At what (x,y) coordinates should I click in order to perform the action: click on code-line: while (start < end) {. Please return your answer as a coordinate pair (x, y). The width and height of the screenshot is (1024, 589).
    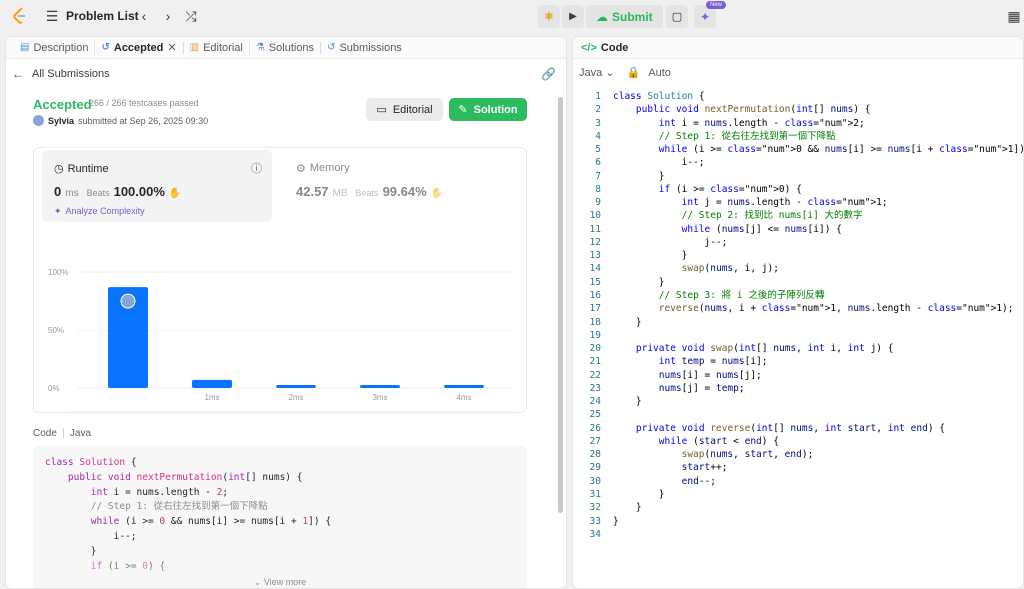
    Looking at the image, I should click on (818, 441).